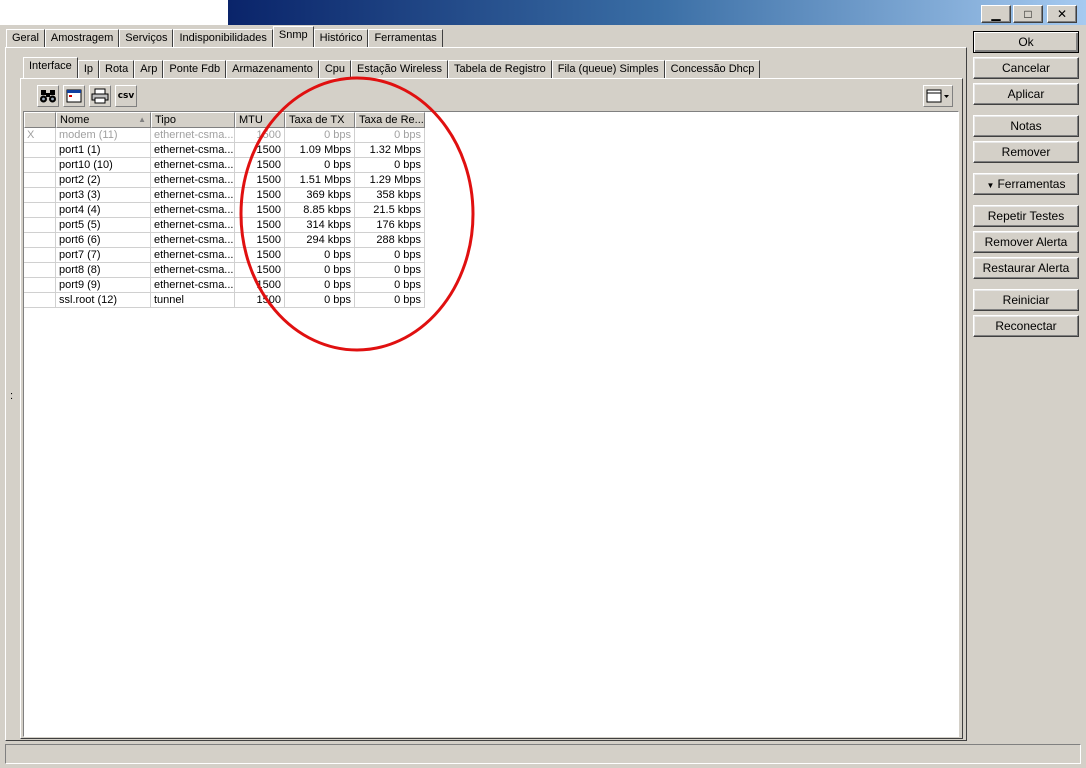 This screenshot has width=1086, height=768. Describe the element at coordinates (320, 195) in the screenshot. I see `cell-tx-rate: 369 kbps` at that location.